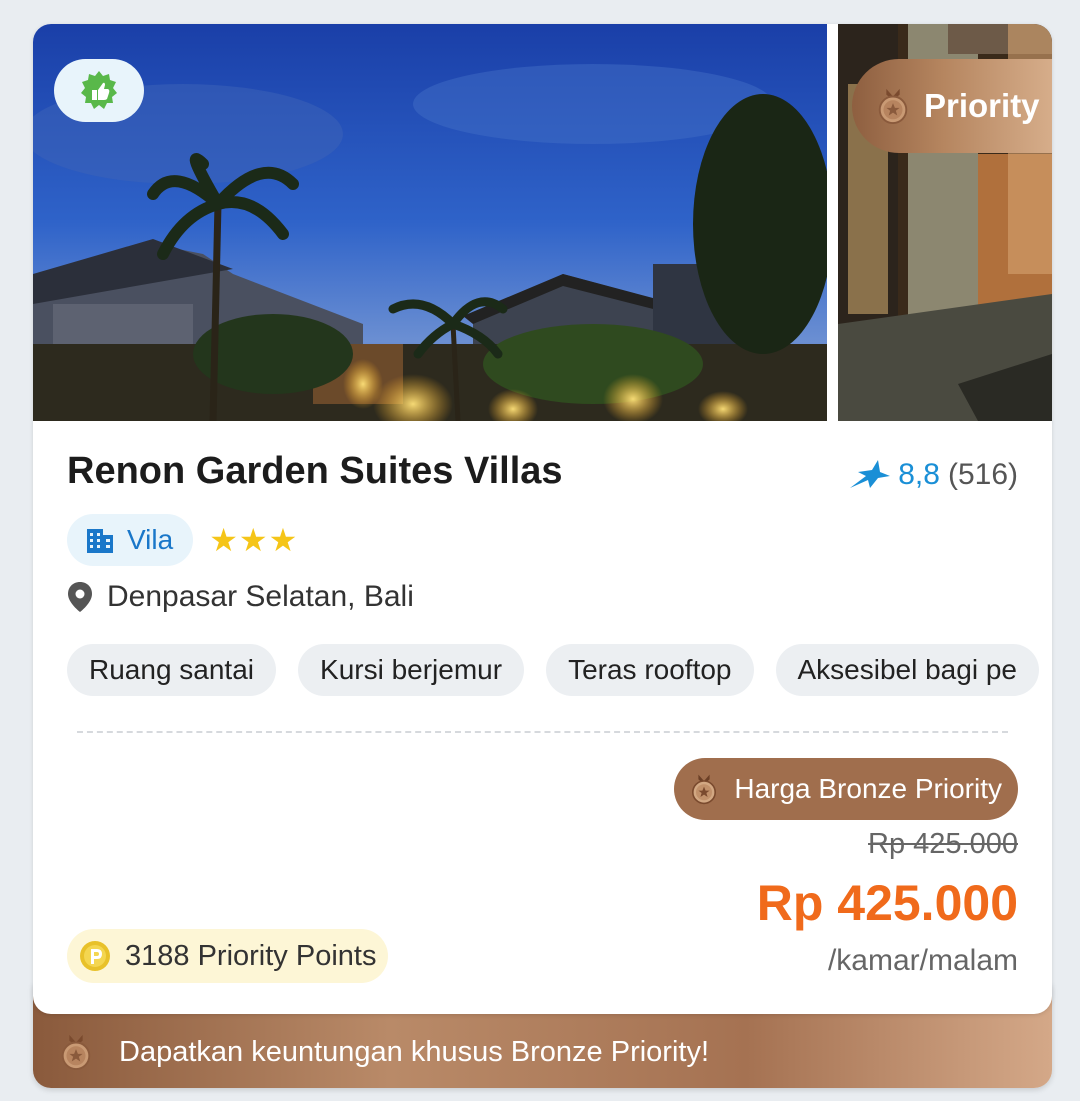 The height and width of the screenshot is (1101, 1080). Describe the element at coordinates (982, 474) in the screenshot. I see `rating-count: (516)` at that location.